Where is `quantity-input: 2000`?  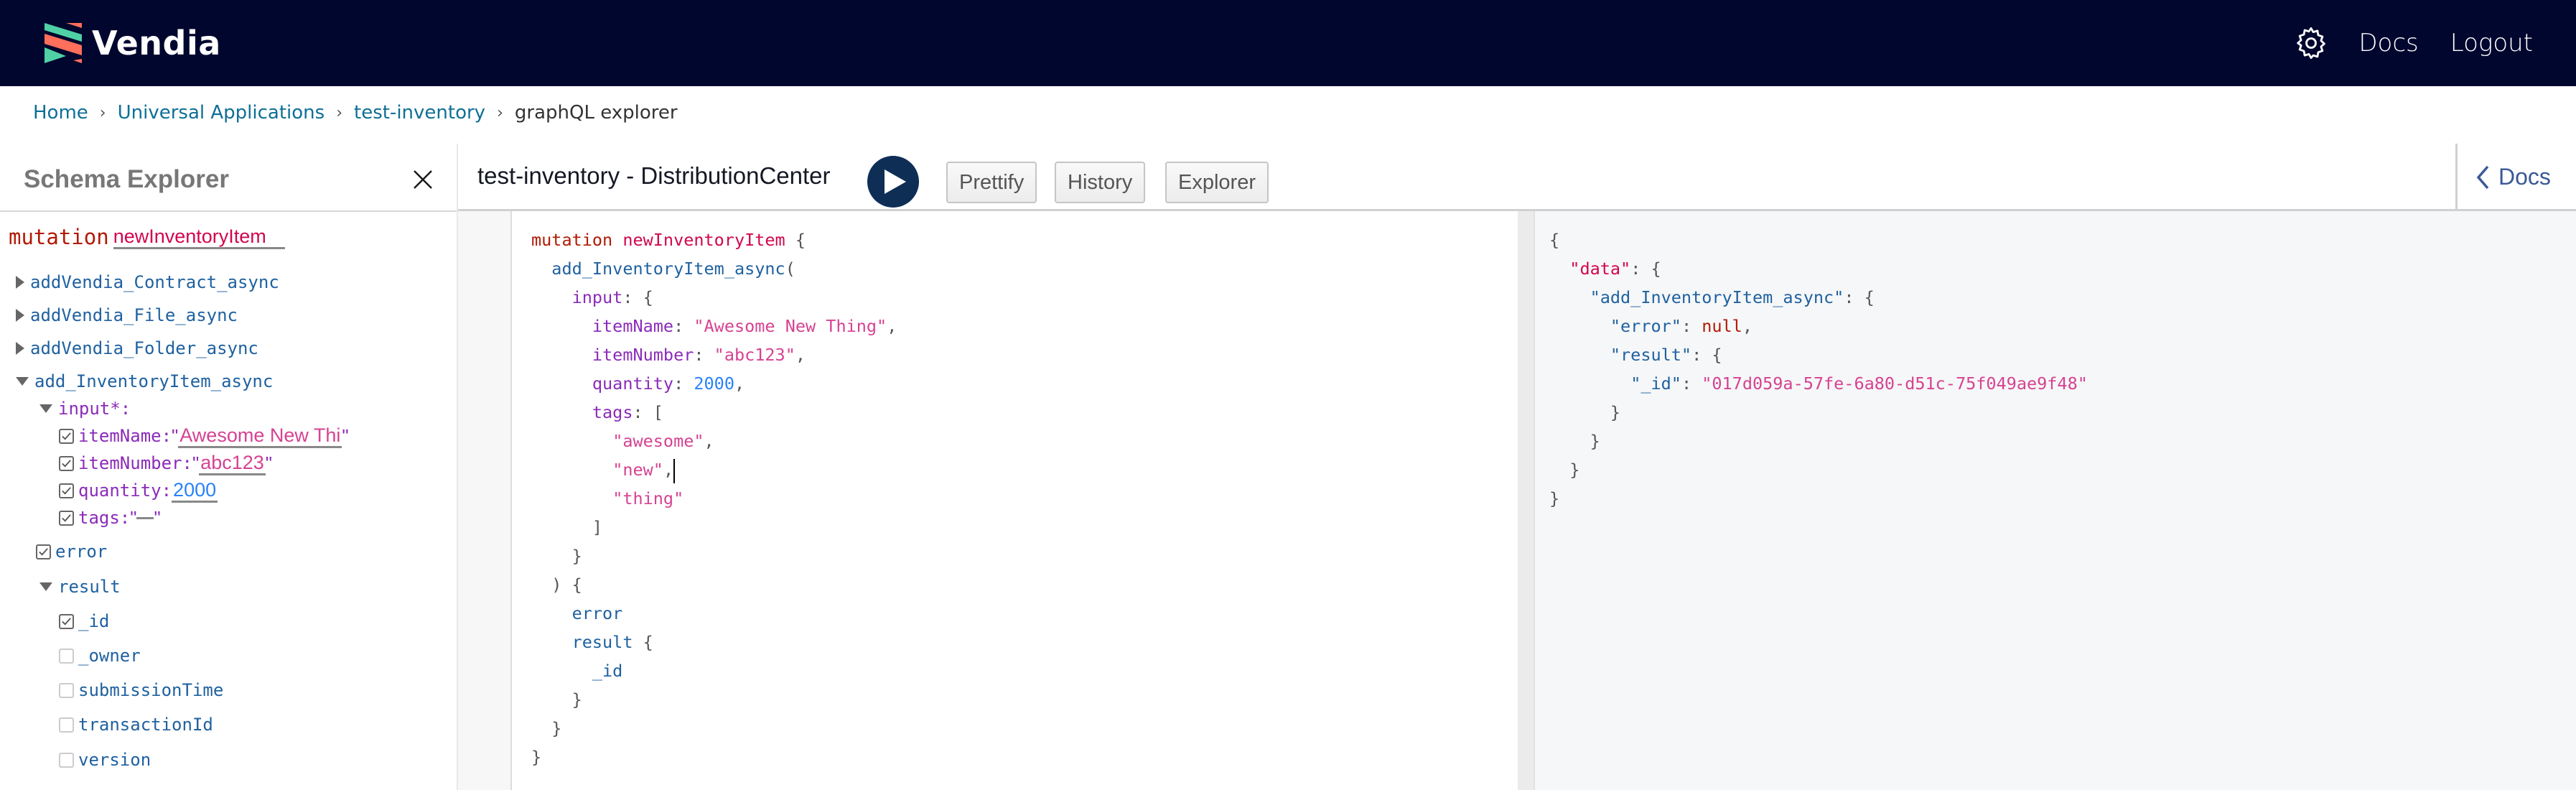
quantity-input: 2000 is located at coordinates (195, 491).